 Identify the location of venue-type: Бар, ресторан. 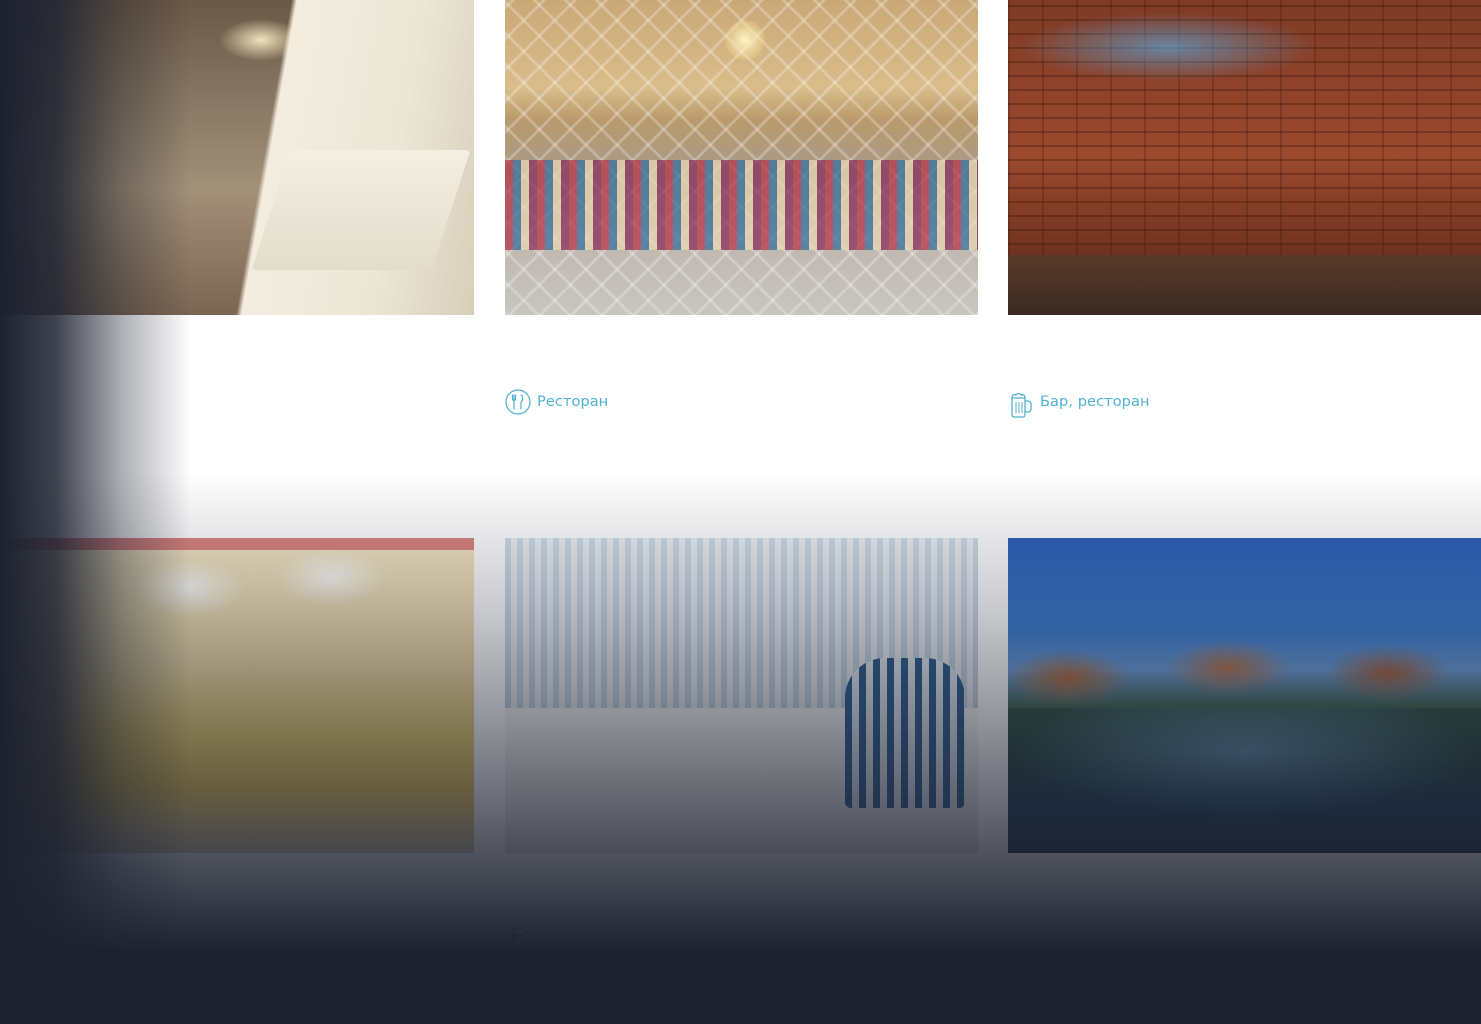
(1079, 403).